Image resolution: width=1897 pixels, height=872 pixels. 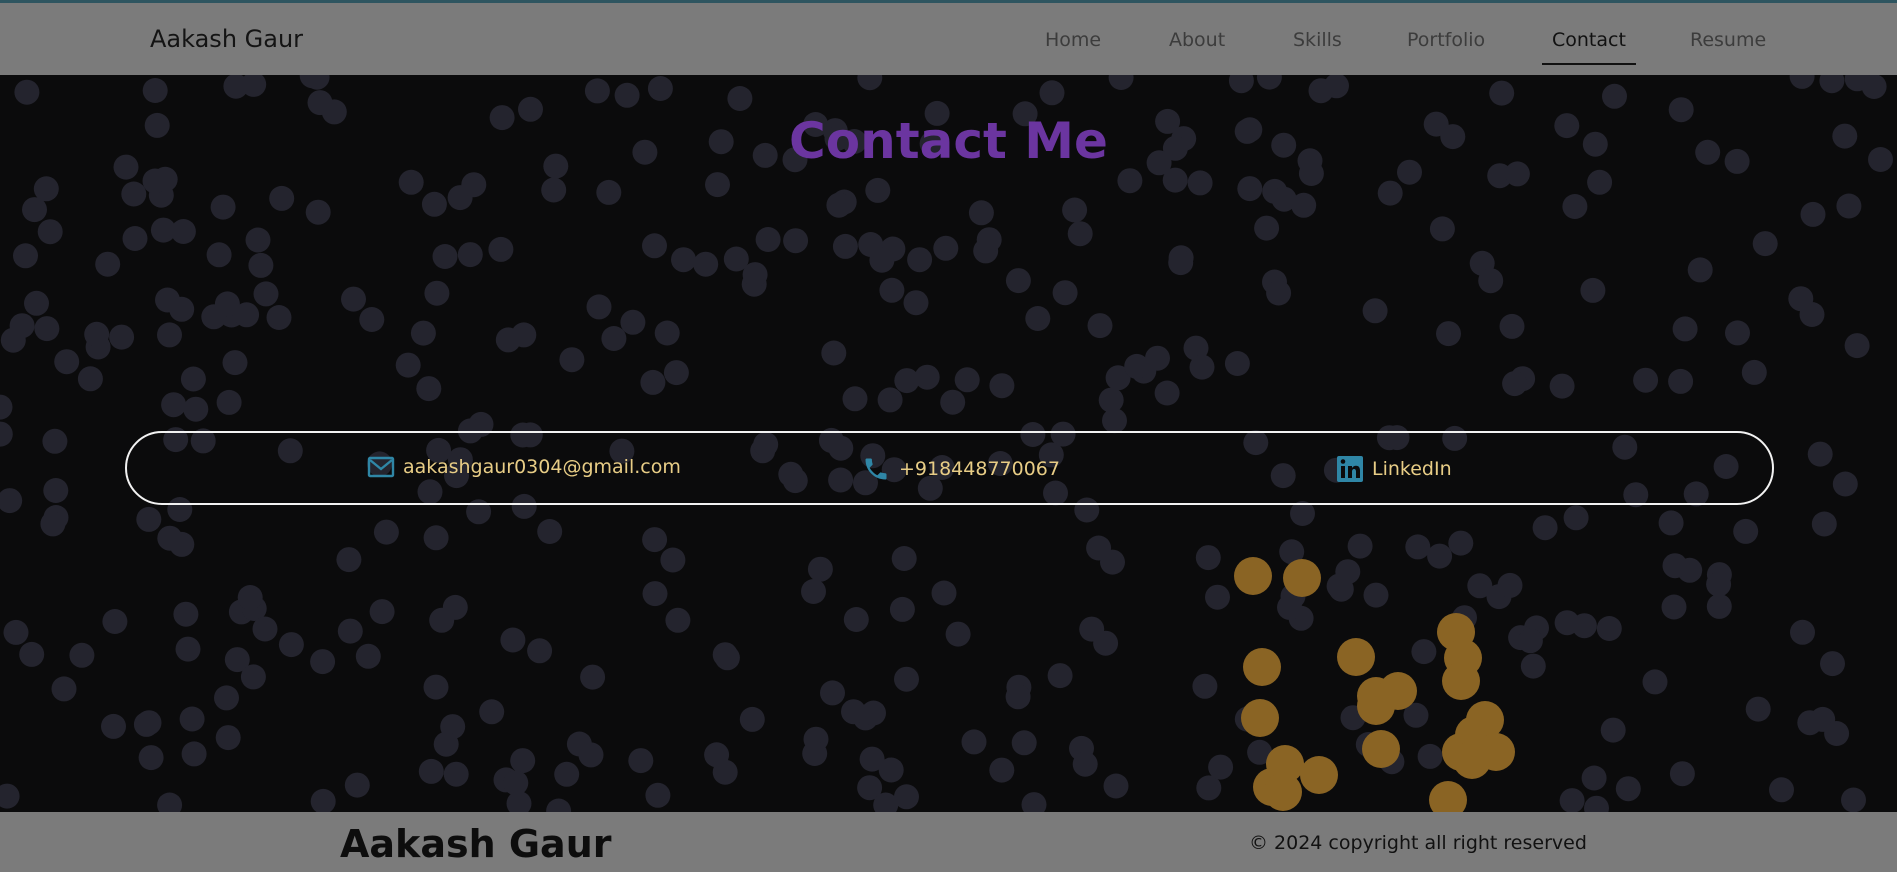 I want to click on phone-link: +918448770067, so click(x=960, y=469).